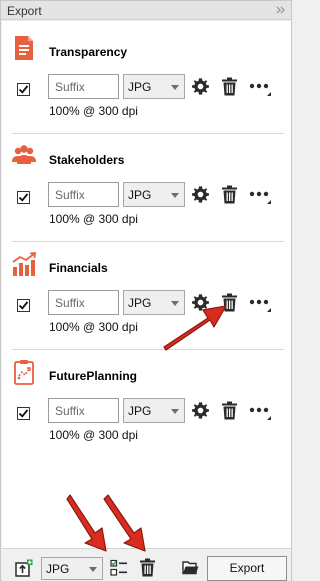 The width and height of the screenshot is (320, 581). I want to click on footer-toolbar: JPG Export, so click(146, 564).